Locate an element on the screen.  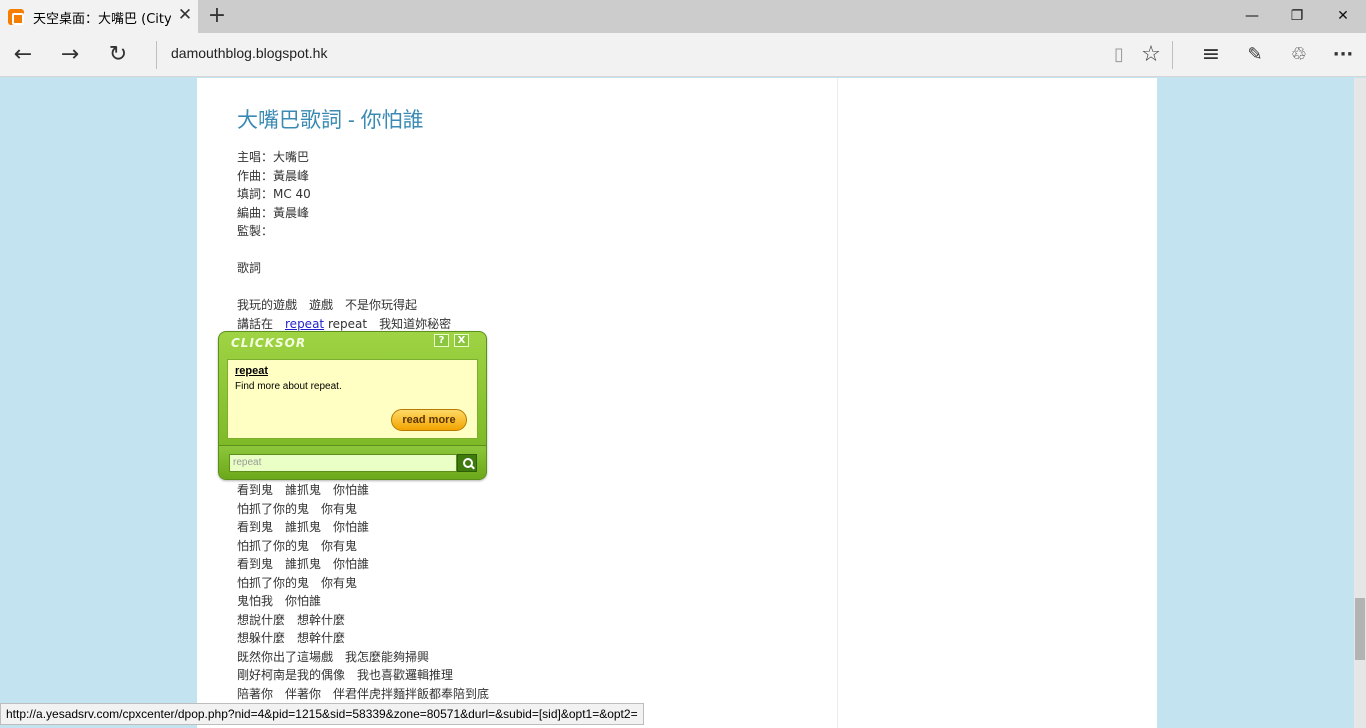
back-icon: ← is located at coordinates (23, 55).